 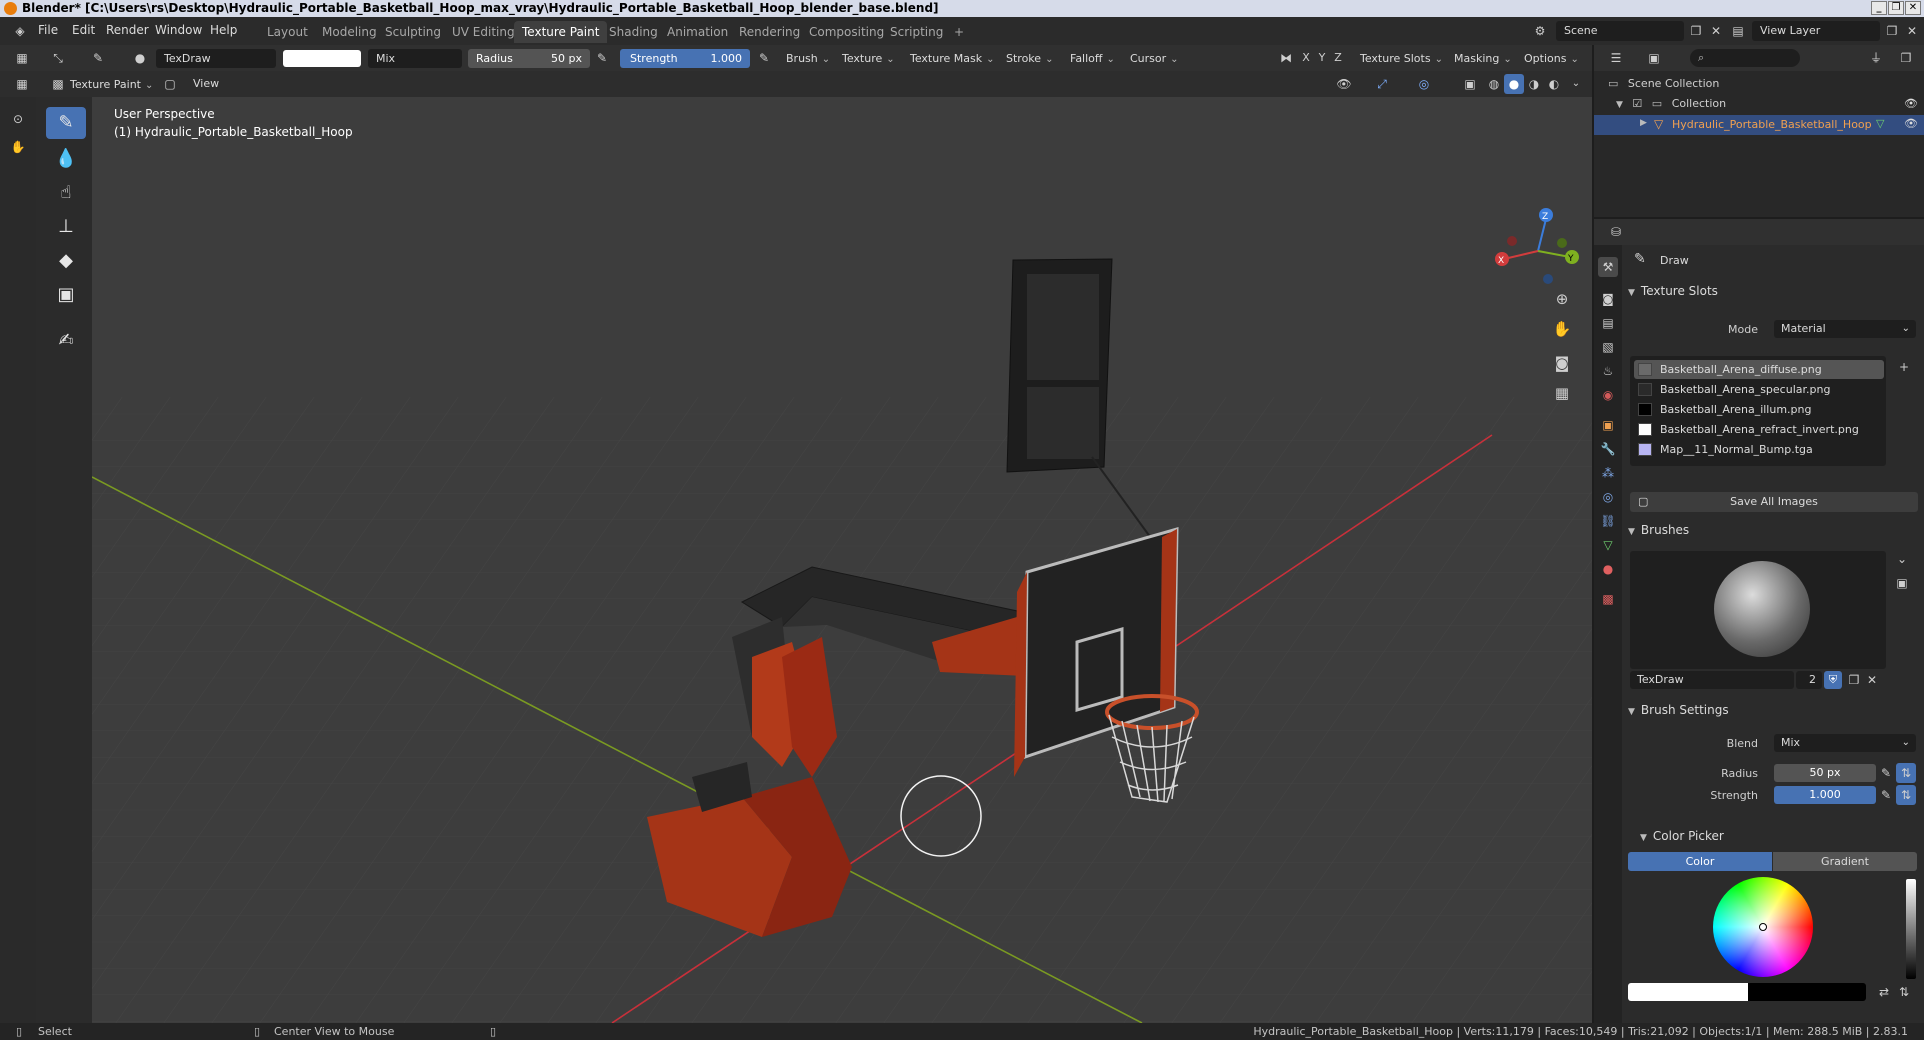 What do you see at coordinates (1344, 84) in the screenshot?
I see `visibility-icon: 👁` at bounding box center [1344, 84].